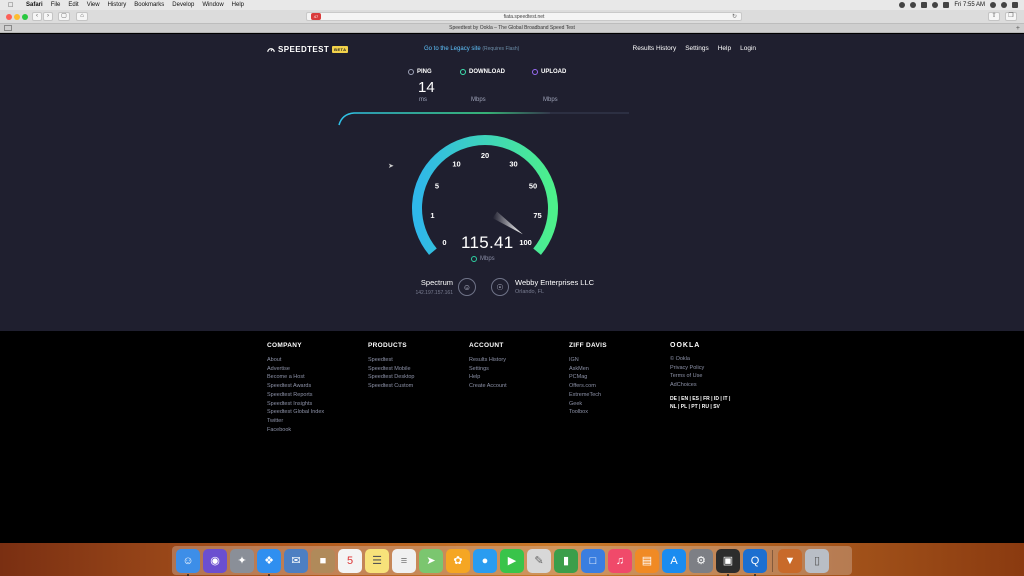  I want to click on extension-badge: 47, so click(316, 16).